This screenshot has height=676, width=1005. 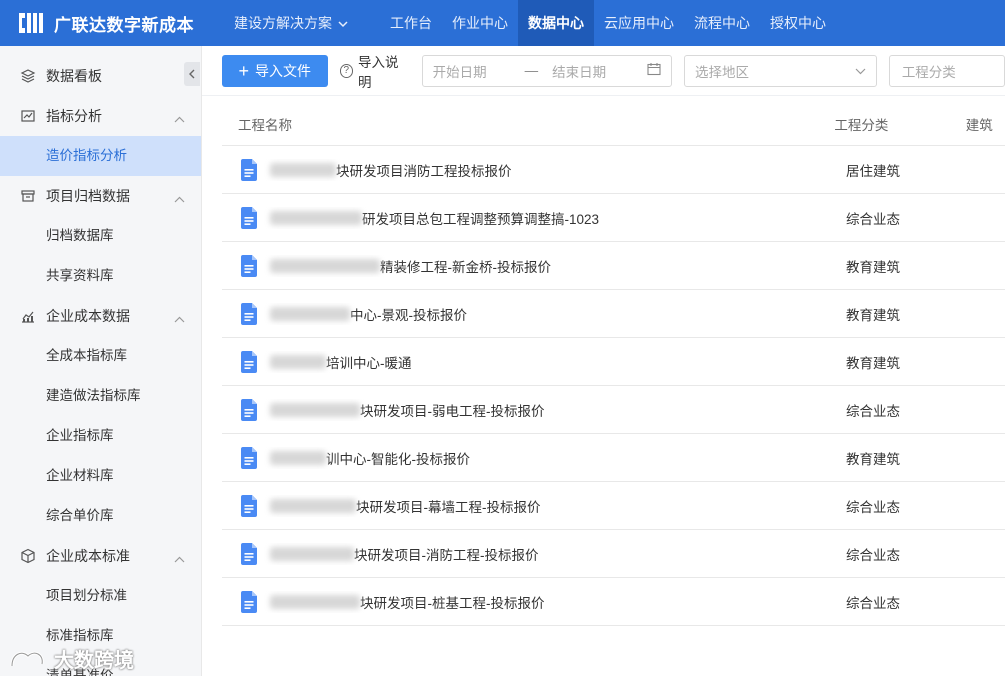 I want to click on table-row: 训中心-智能化-投标报价 教育建筑, so click(x=613, y=458).